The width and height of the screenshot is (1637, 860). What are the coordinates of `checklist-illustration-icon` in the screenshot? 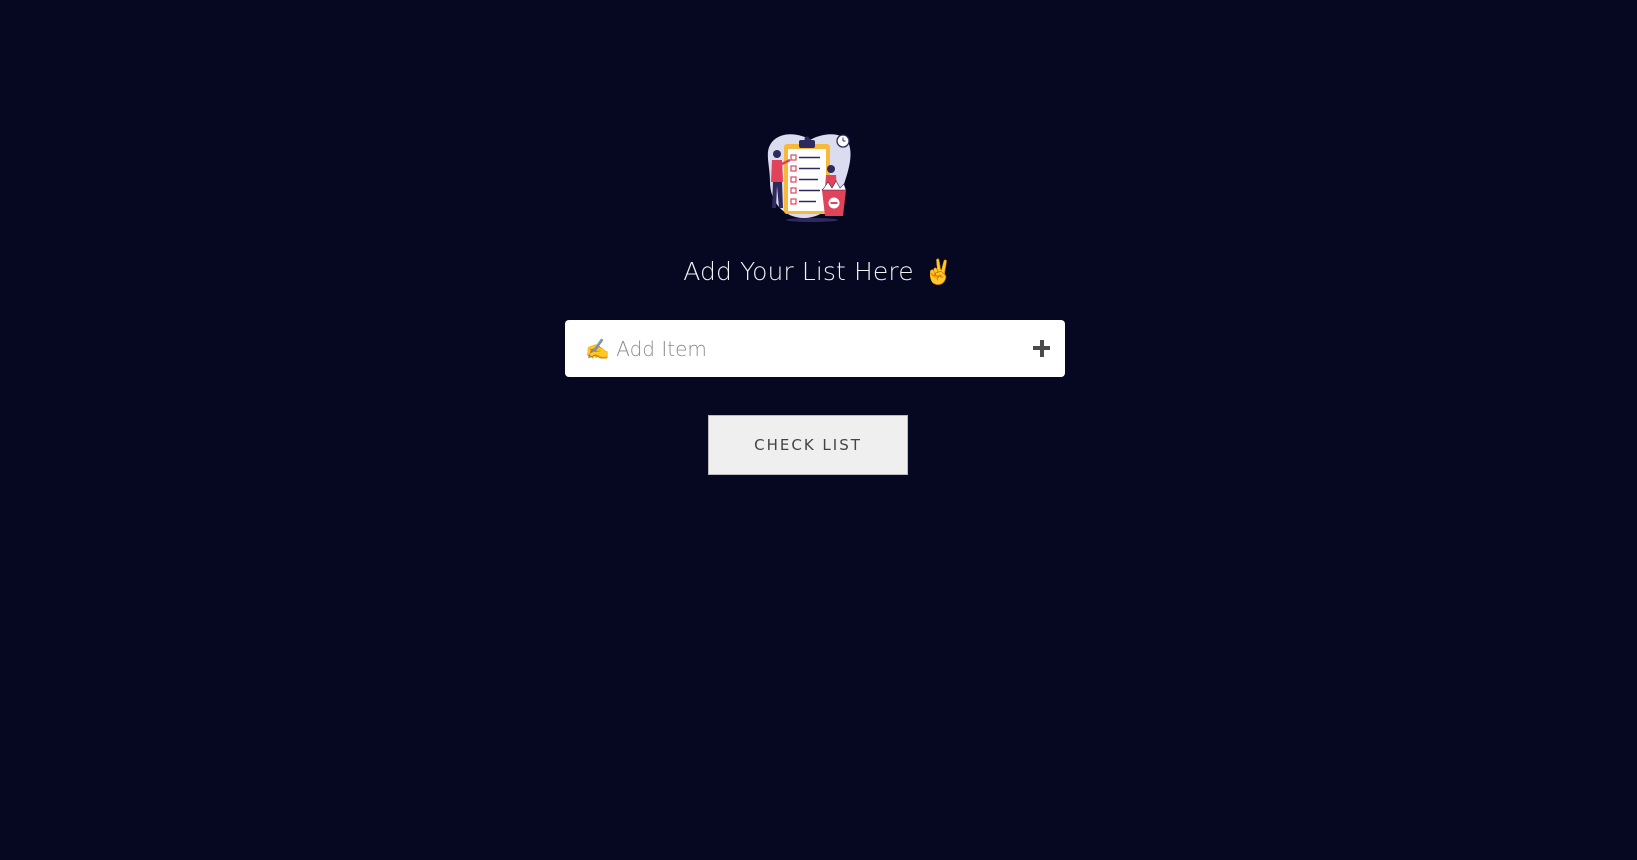 It's located at (809, 178).